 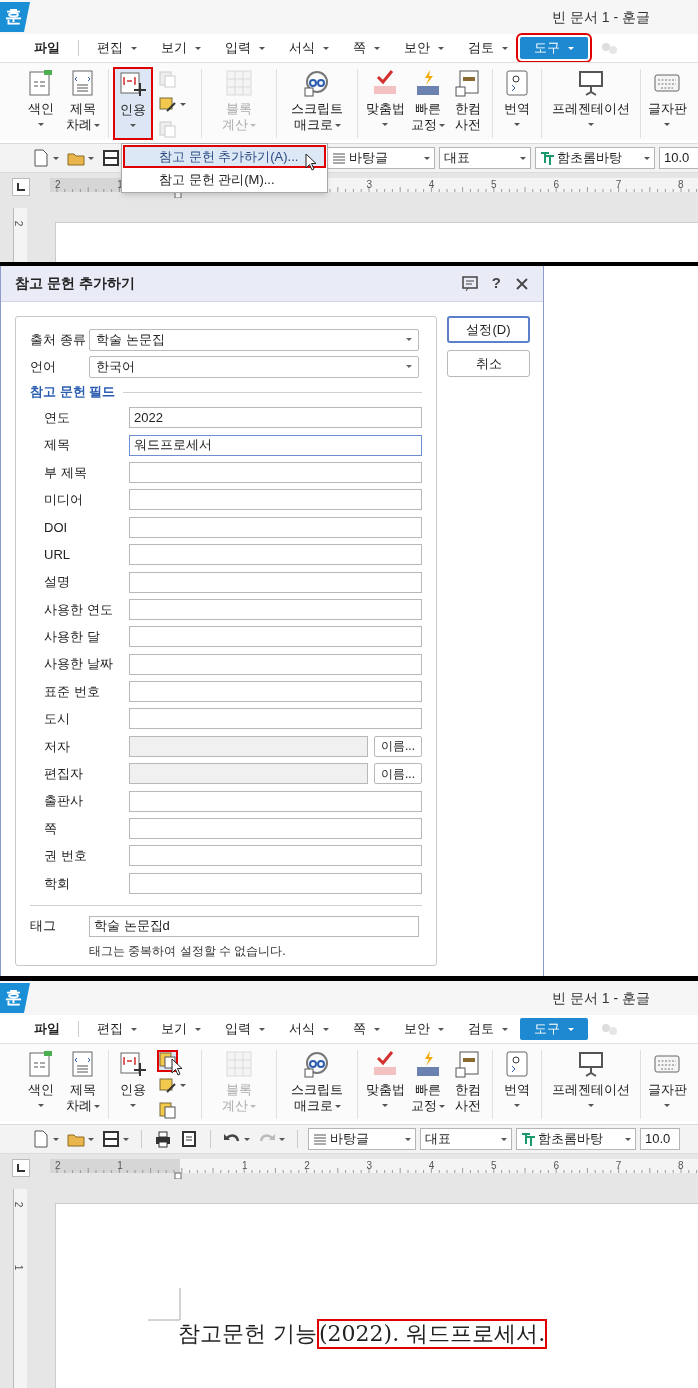 What do you see at coordinates (15, 998) in the screenshot?
I see `app-logo: 훈` at bounding box center [15, 998].